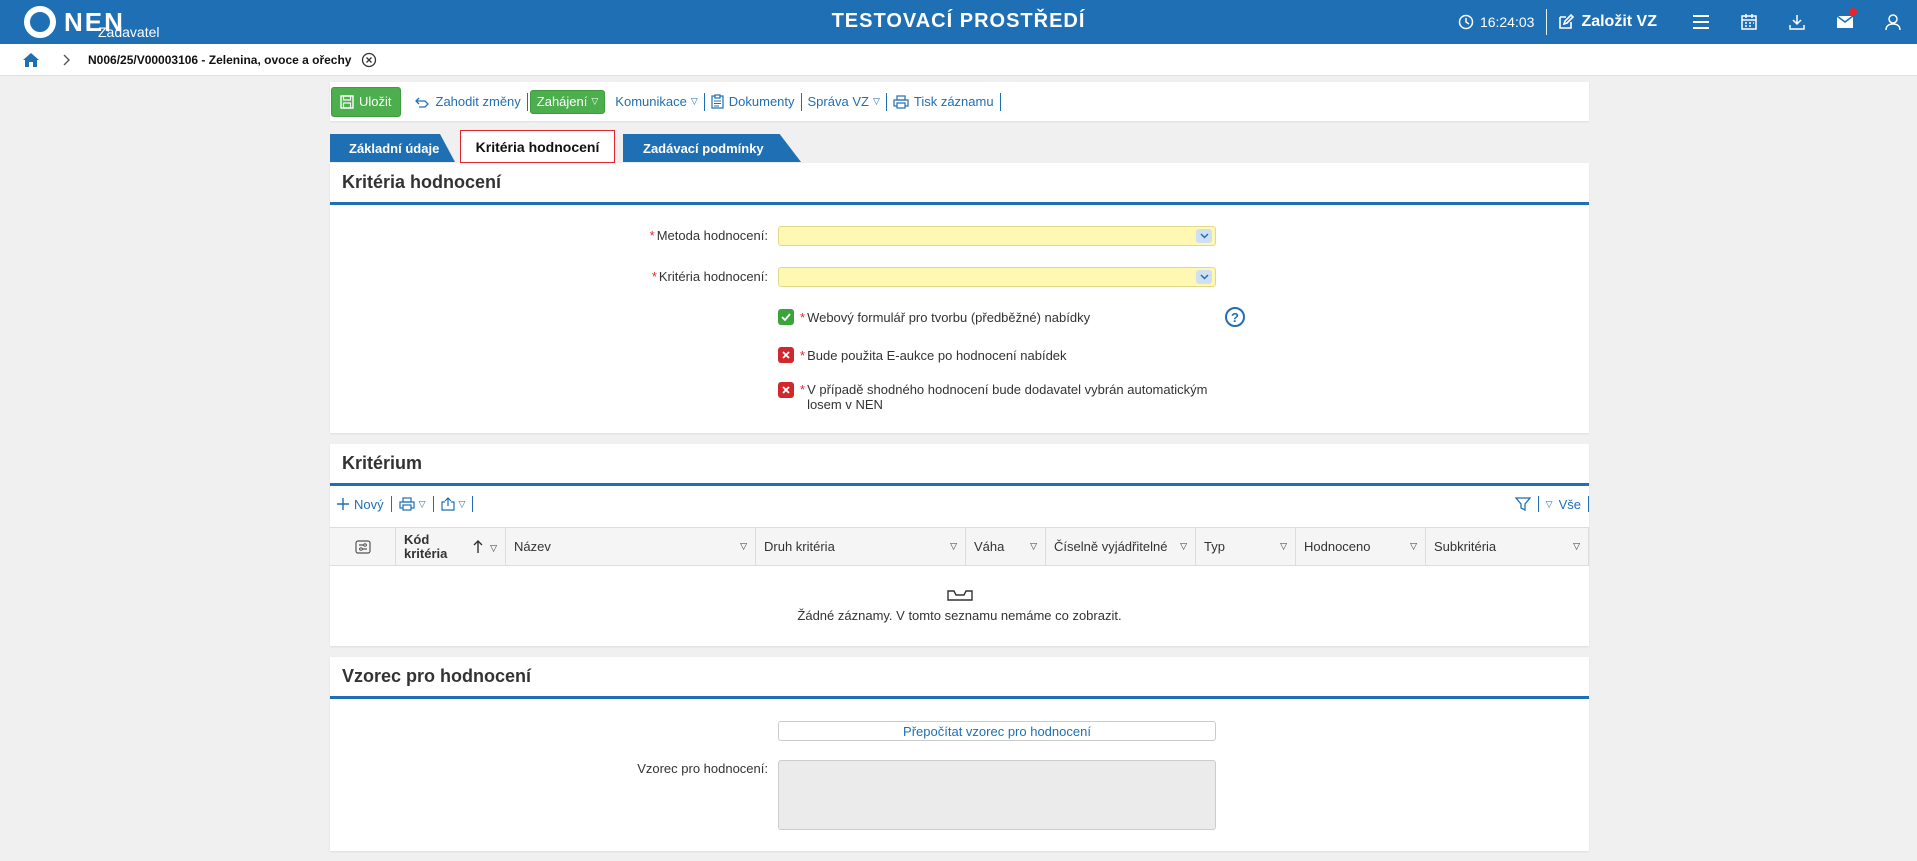 The height and width of the screenshot is (861, 1917). Describe the element at coordinates (1121, 546) in the screenshot. I see `column-numeric: Číselně vyjádřitelné ▽` at that location.